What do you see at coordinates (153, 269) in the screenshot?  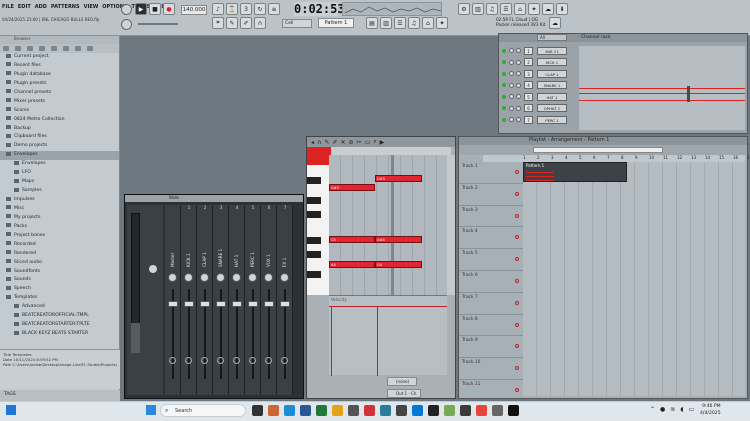 I see `master-knob` at bounding box center [153, 269].